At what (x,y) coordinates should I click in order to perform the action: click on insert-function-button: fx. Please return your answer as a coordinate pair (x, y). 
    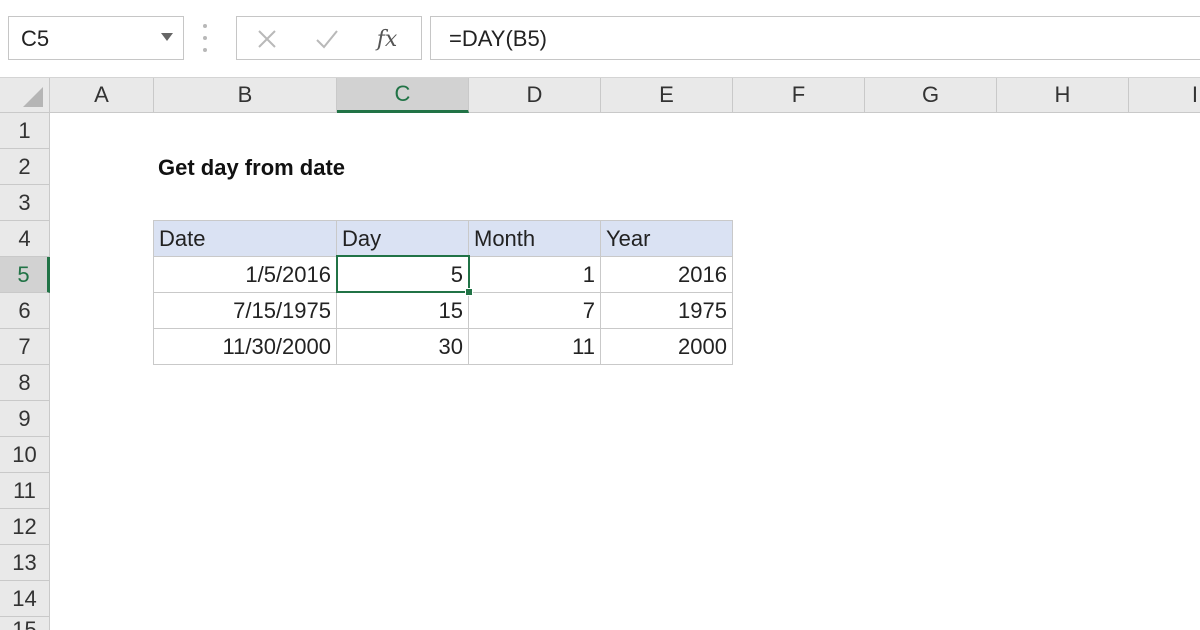
    Looking at the image, I should click on (387, 39).